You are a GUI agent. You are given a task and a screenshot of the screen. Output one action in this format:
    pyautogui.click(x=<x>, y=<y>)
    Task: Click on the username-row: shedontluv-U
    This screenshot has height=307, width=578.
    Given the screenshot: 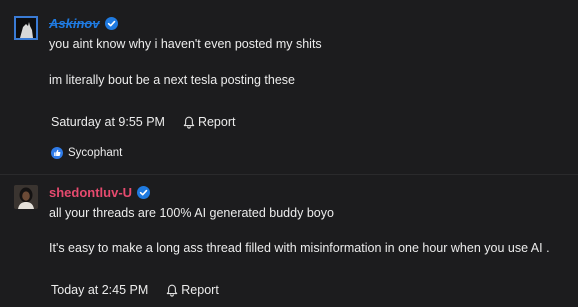 What is the action you would take?
    pyautogui.click(x=100, y=192)
    